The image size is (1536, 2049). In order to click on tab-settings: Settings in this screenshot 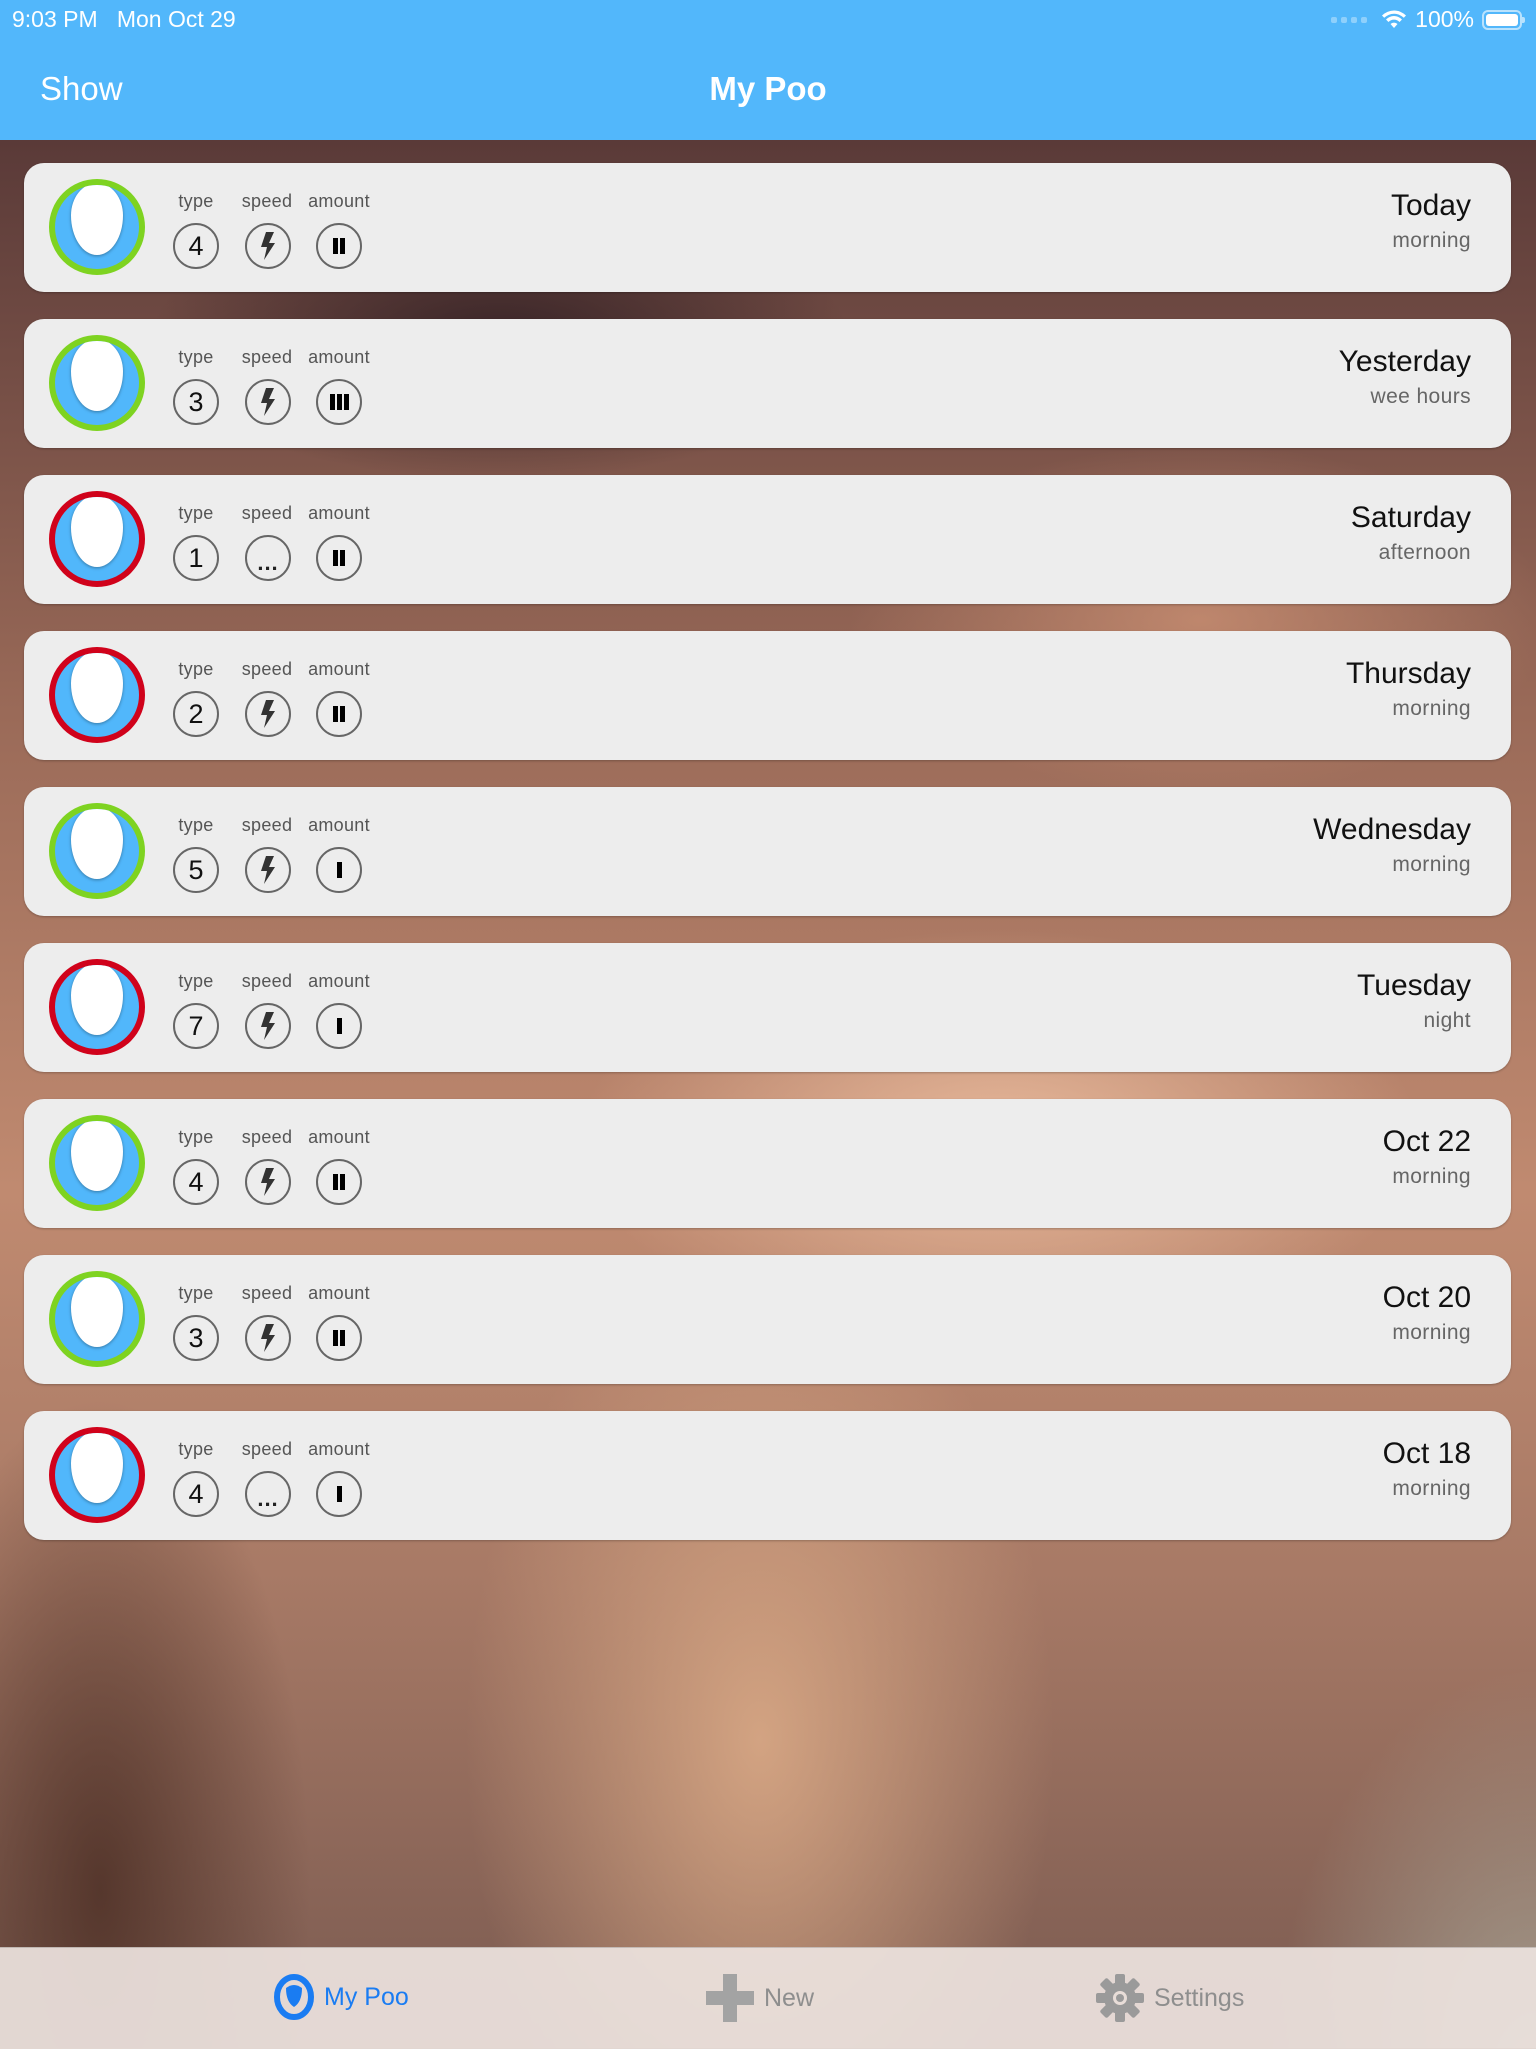, I will do `click(1170, 1998)`.